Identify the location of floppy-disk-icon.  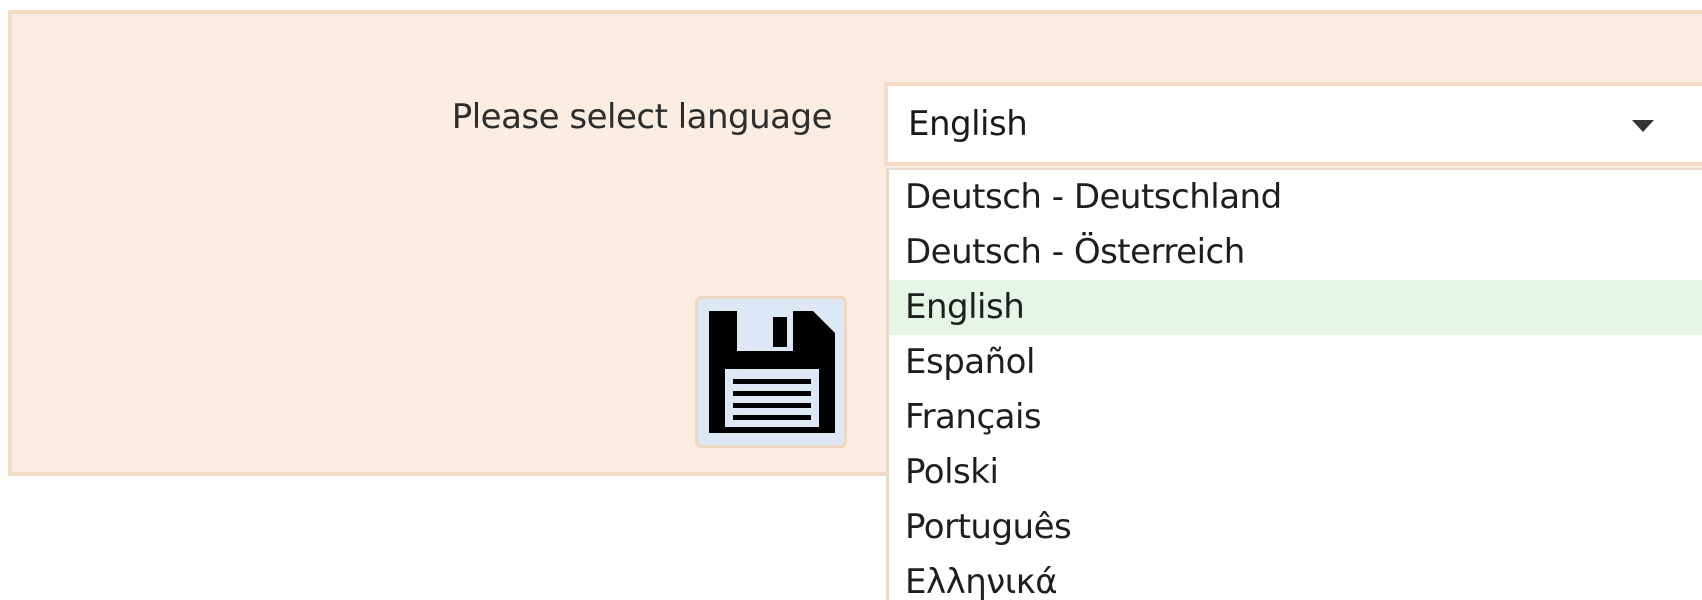
(772, 372).